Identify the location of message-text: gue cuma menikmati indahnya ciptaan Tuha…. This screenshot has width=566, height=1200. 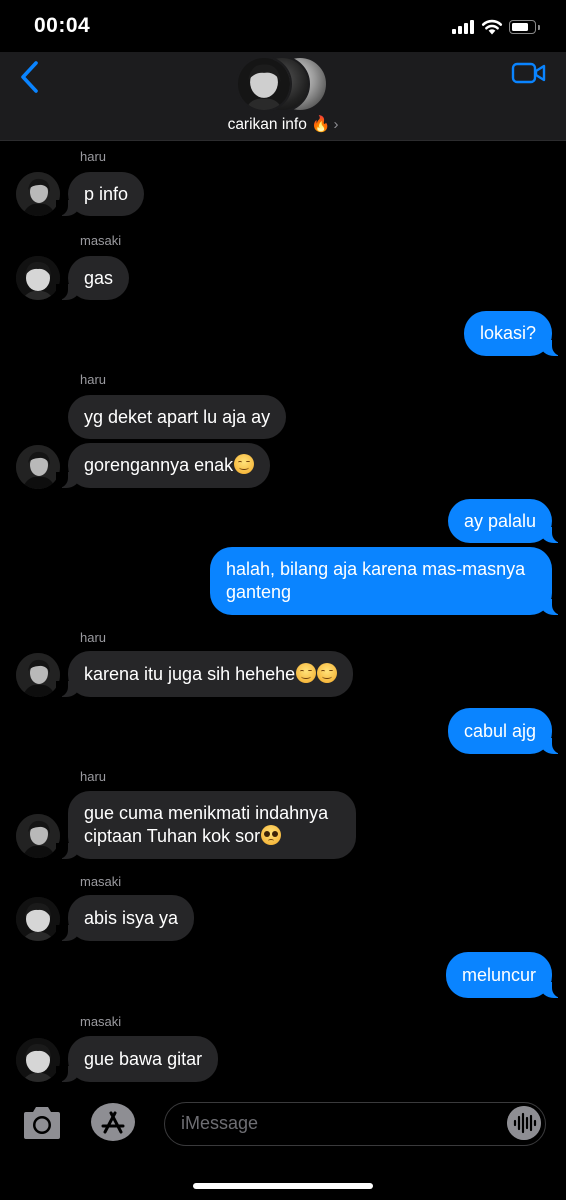
(206, 824).